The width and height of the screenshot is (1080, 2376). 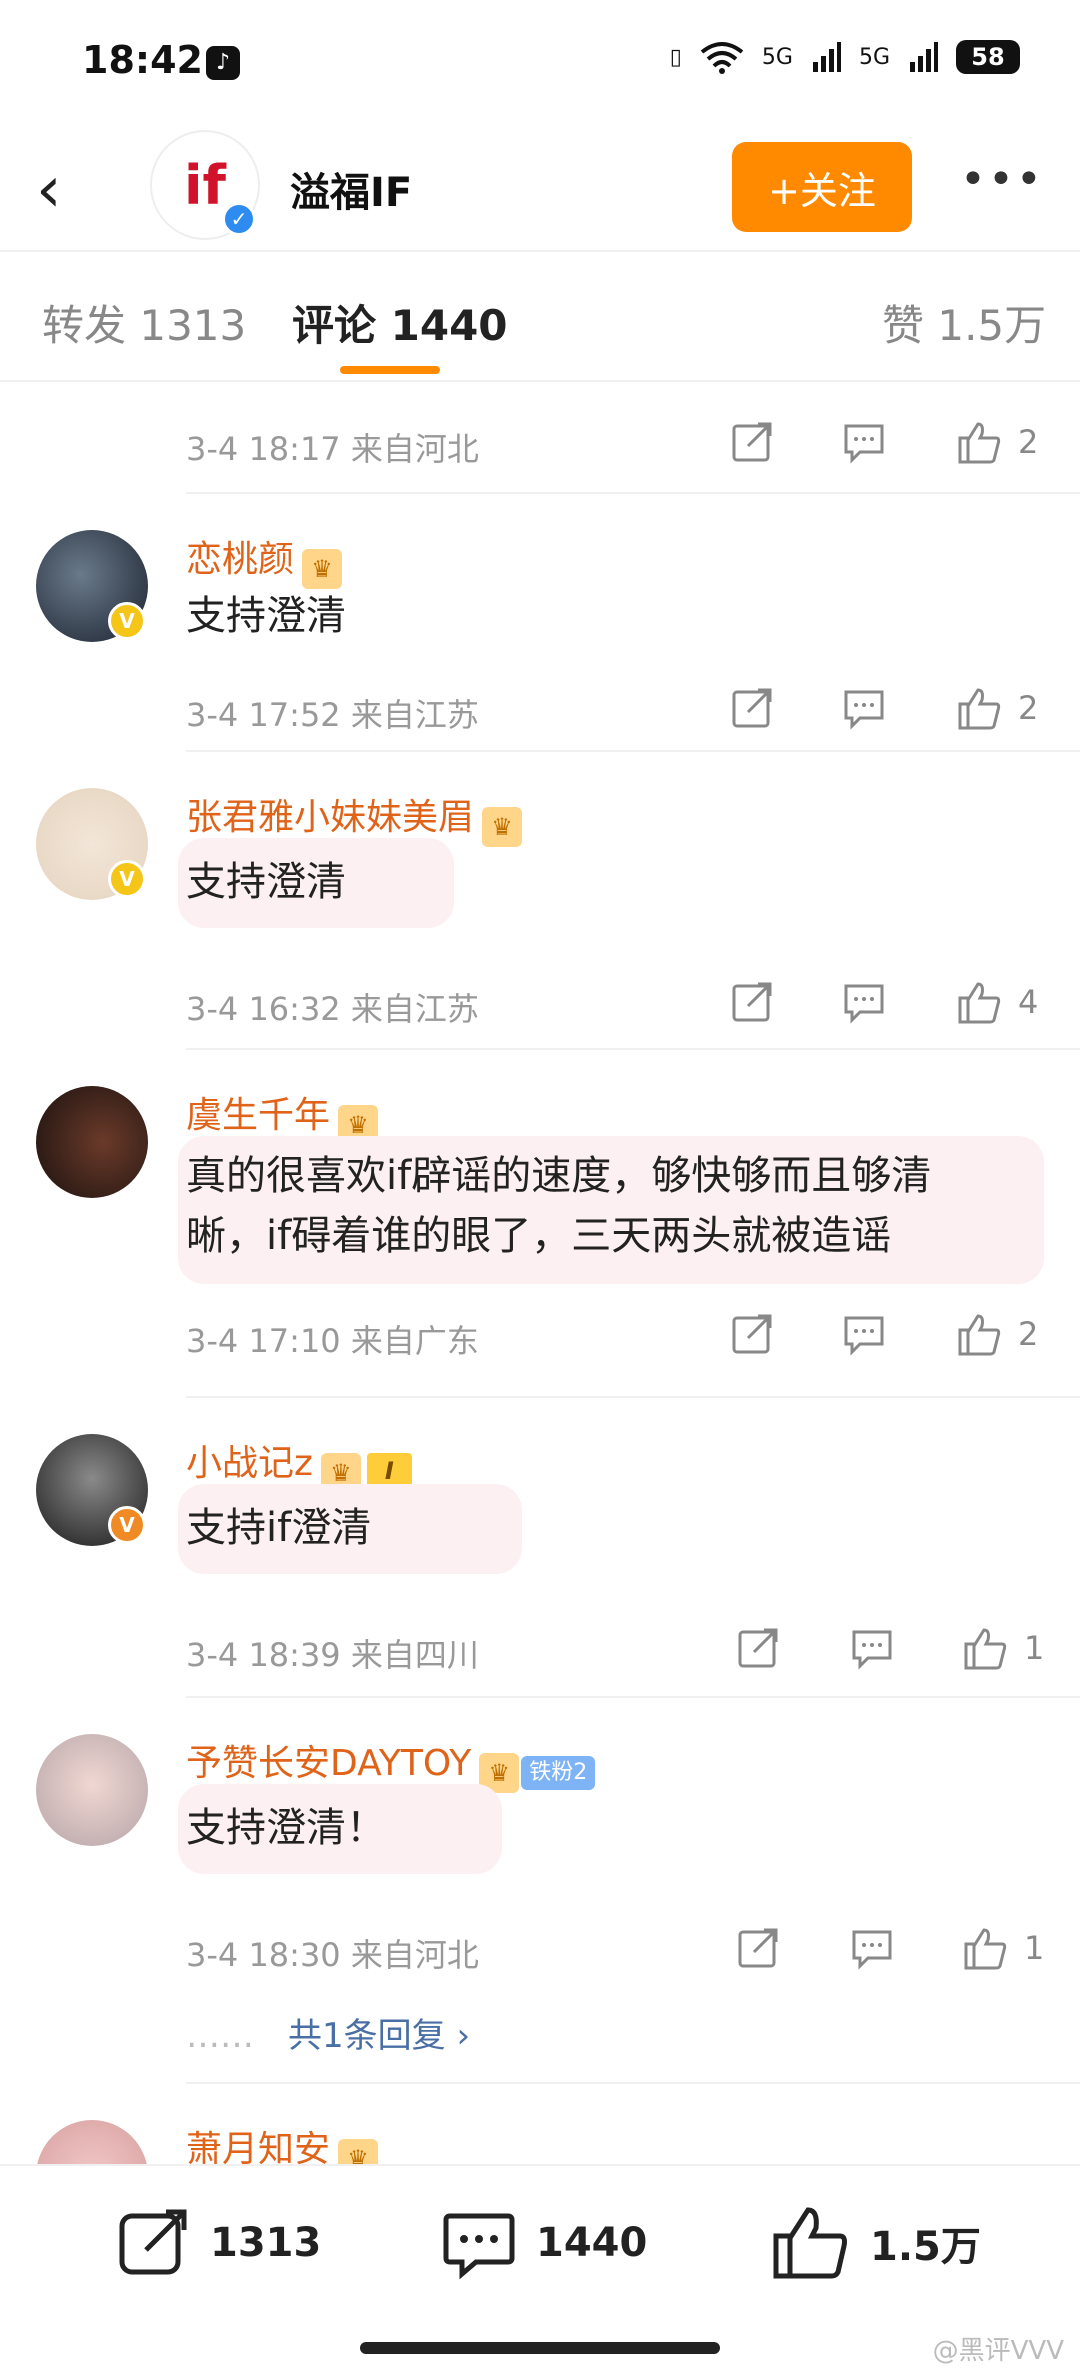 I want to click on follow-button: +关注, so click(x=822, y=187).